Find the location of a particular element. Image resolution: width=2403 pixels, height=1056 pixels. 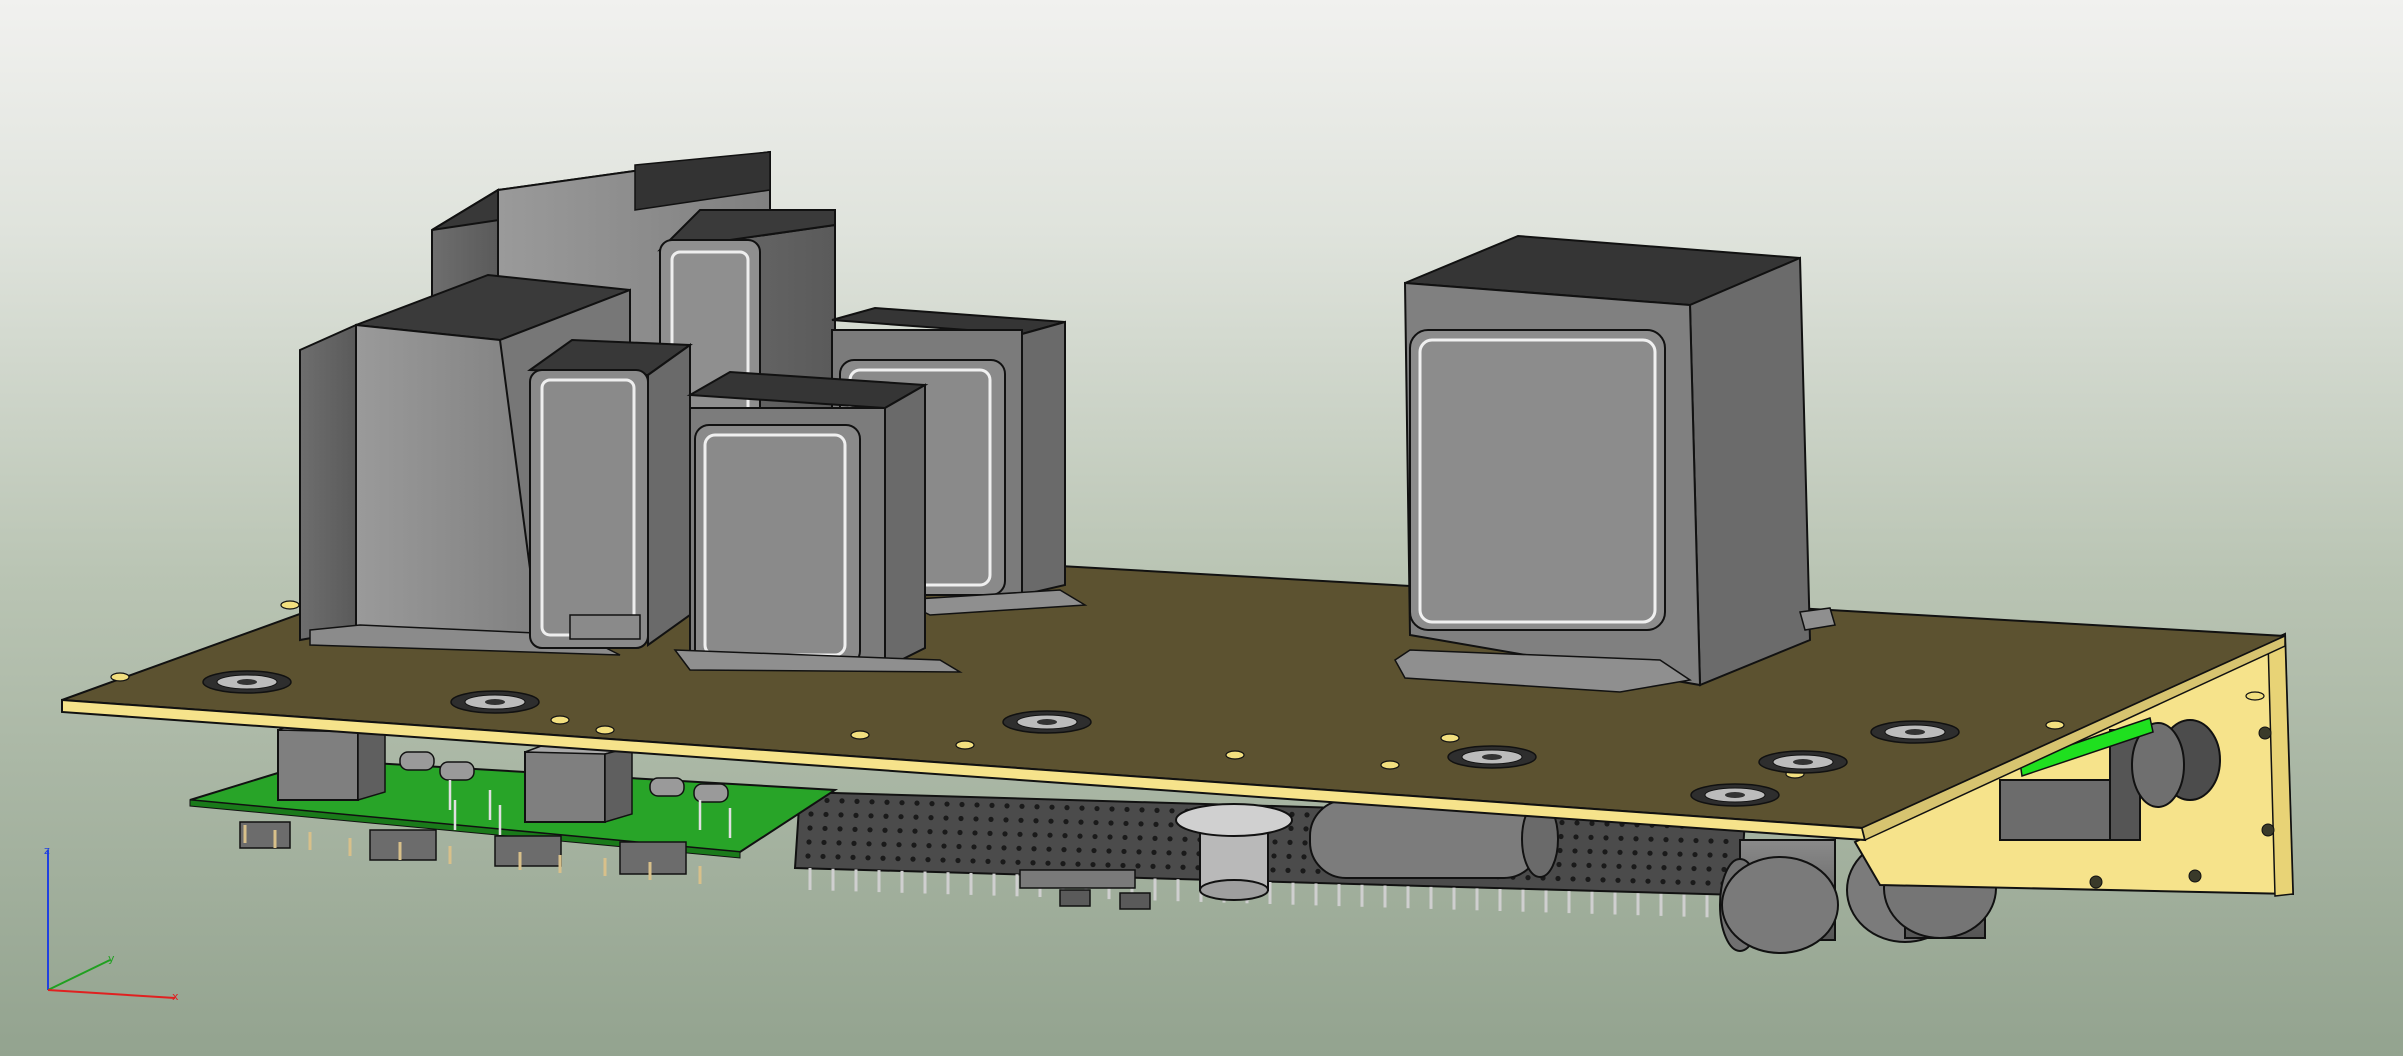

output-transformer-front is located at coordinates (610, 493).